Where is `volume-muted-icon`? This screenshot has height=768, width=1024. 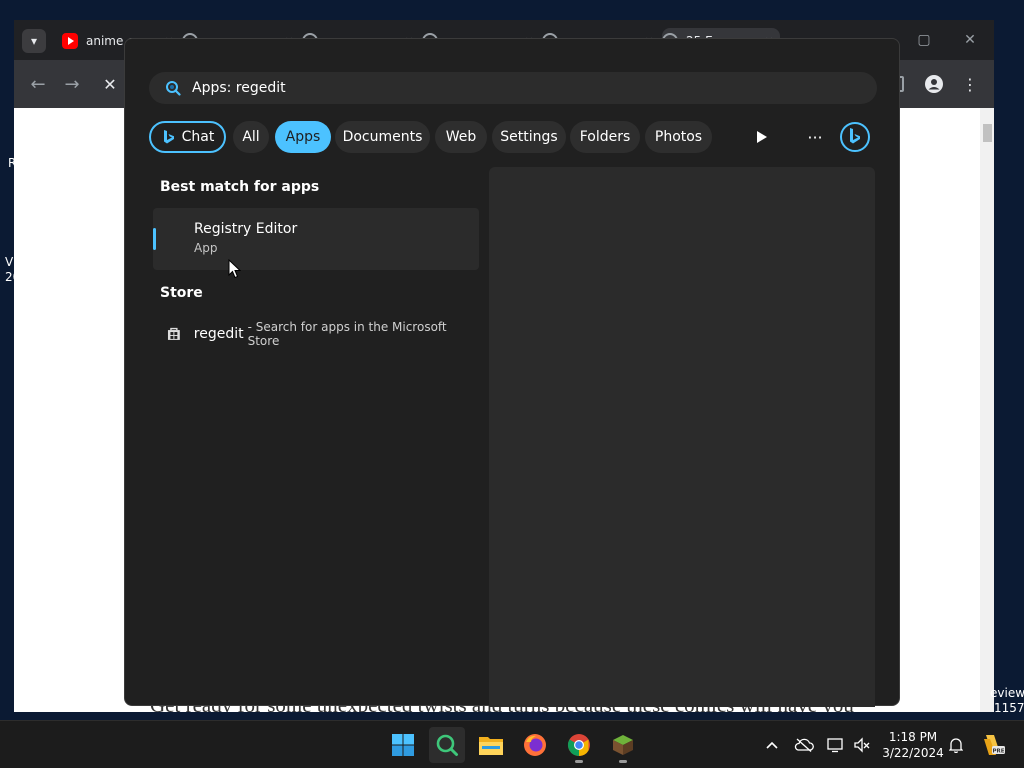 volume-muted-icon is located at coordinates (862, 745).